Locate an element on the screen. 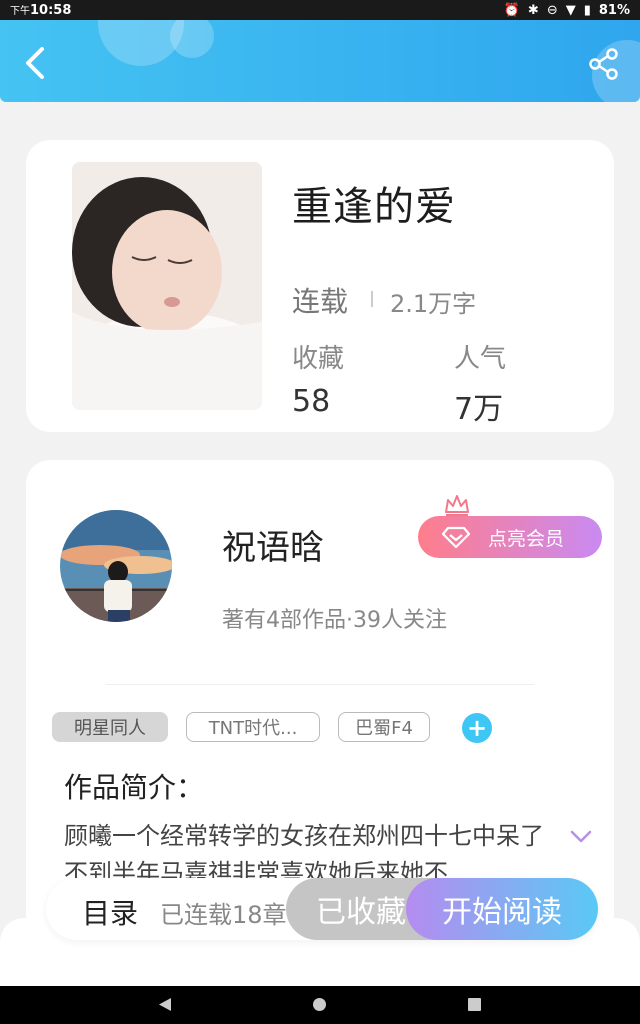 This screenshot has height=1024, width=640. alarm-icon: ⏰ is located at coordinates (511, 10).